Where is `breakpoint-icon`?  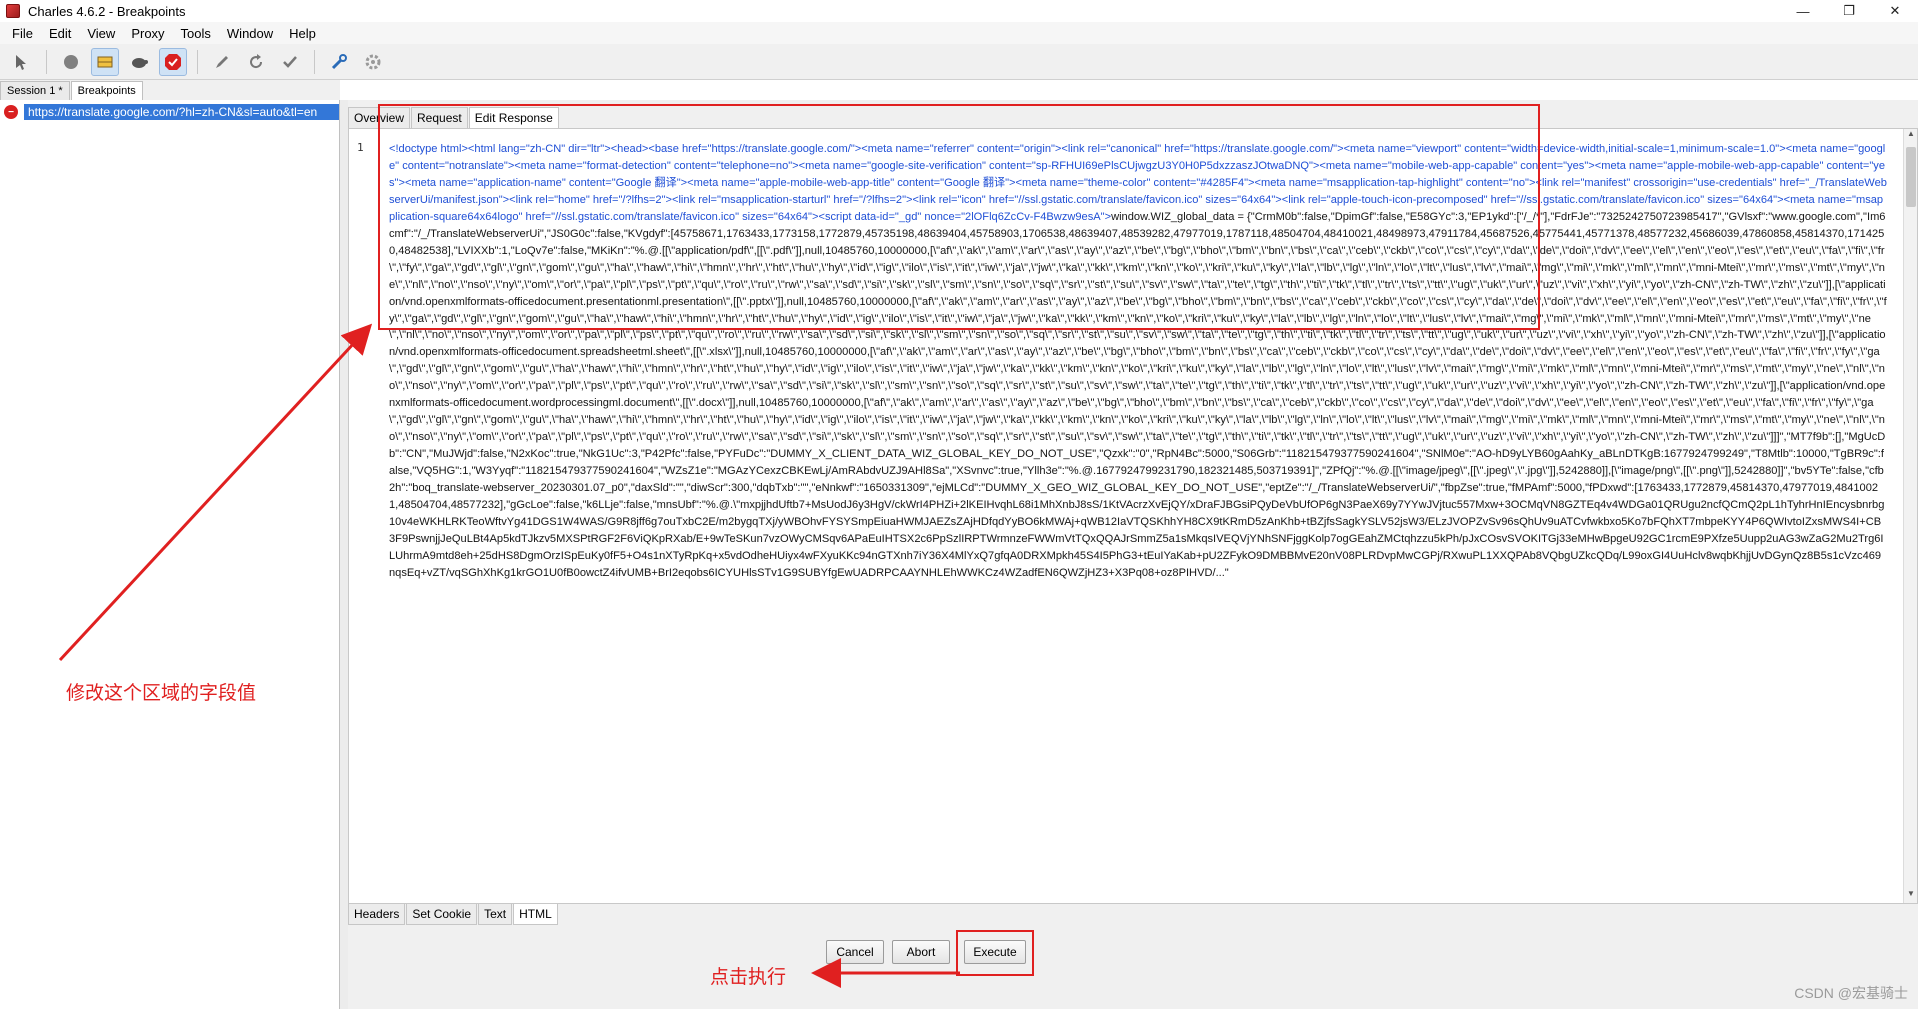
breakpoint-icon is located at coordinates (173, 61).